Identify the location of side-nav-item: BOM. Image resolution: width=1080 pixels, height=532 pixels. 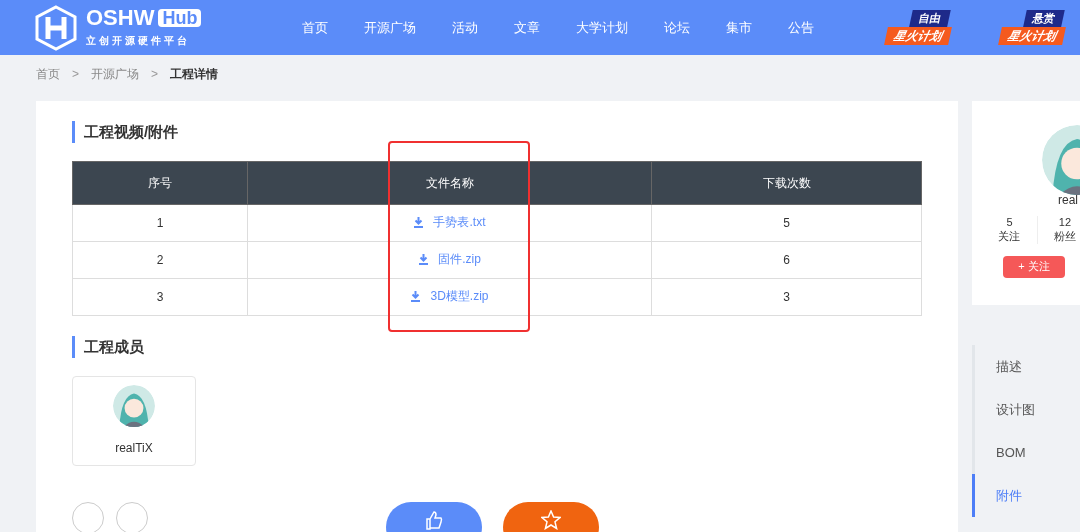
(1026, 452).